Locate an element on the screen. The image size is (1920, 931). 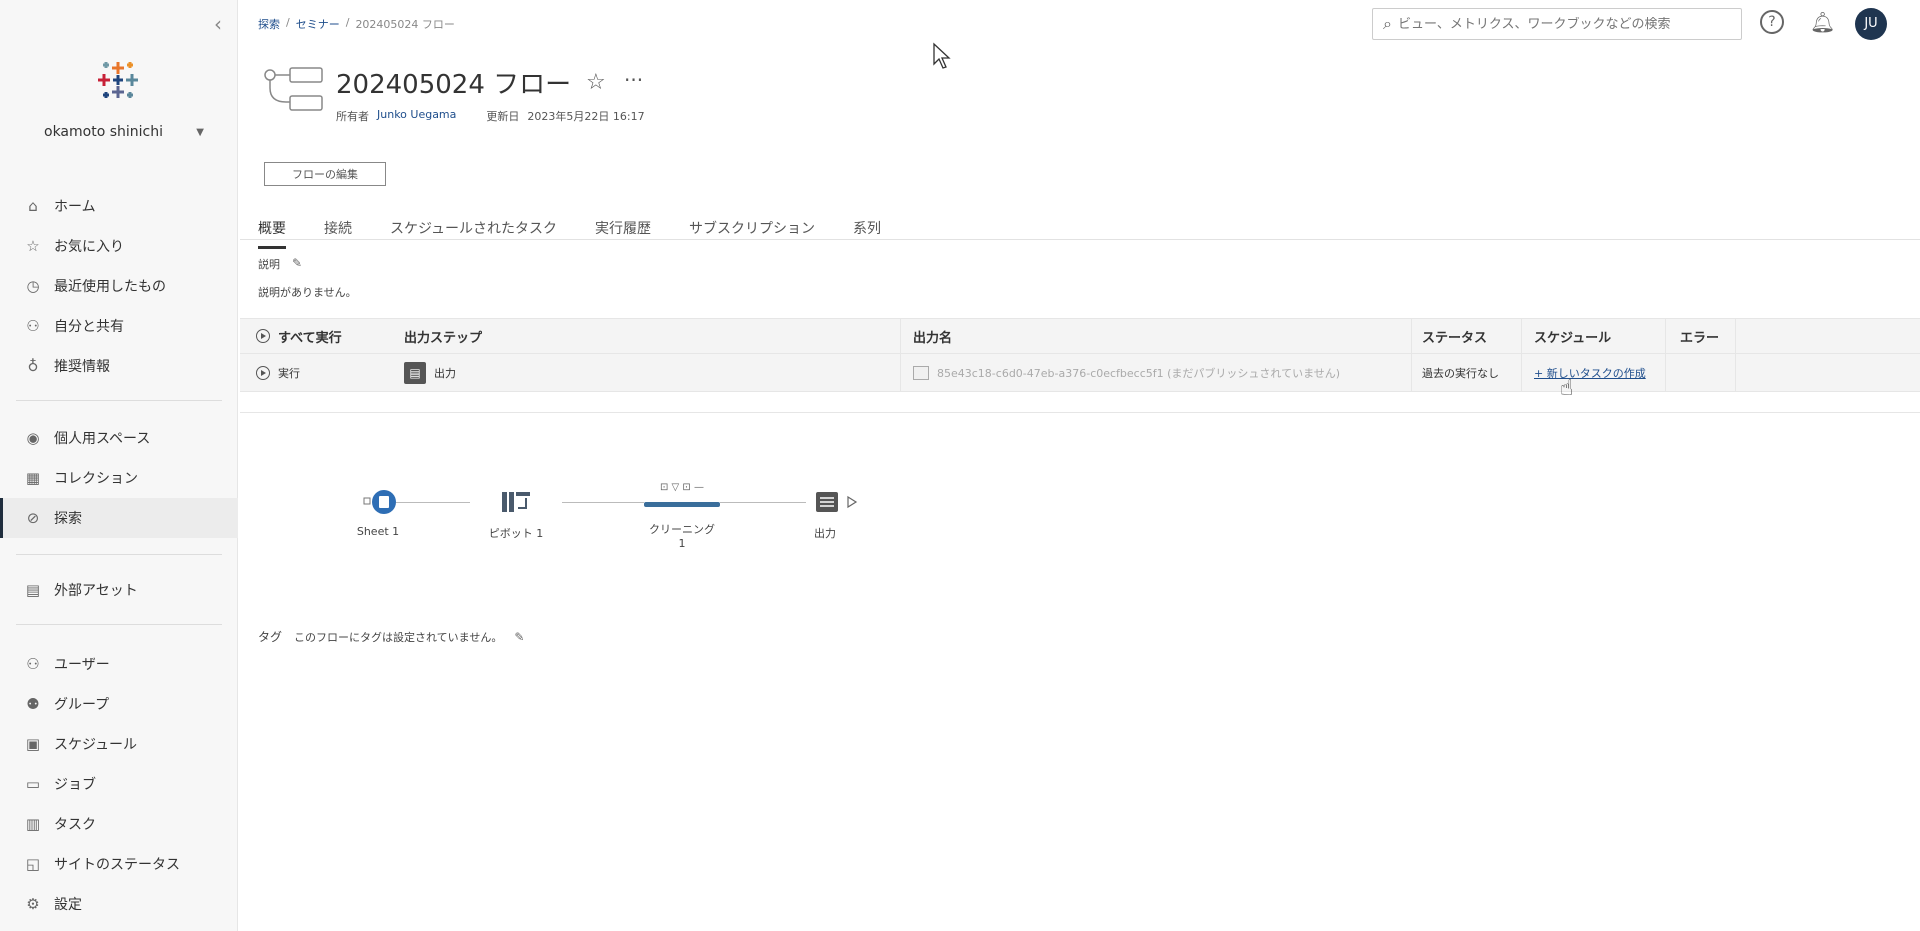
more-actions-icon: ··· is located at coordinates (633, 80).